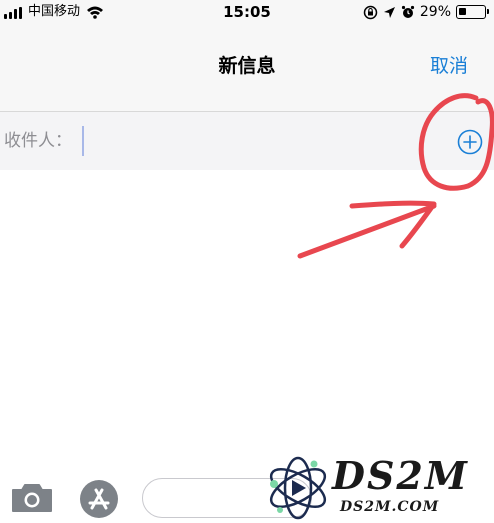 The width and height of the screenshot is (494, 523). Describe the element at coordinates (32, 498) in the screenshot. I see `camera-icon` at that location.